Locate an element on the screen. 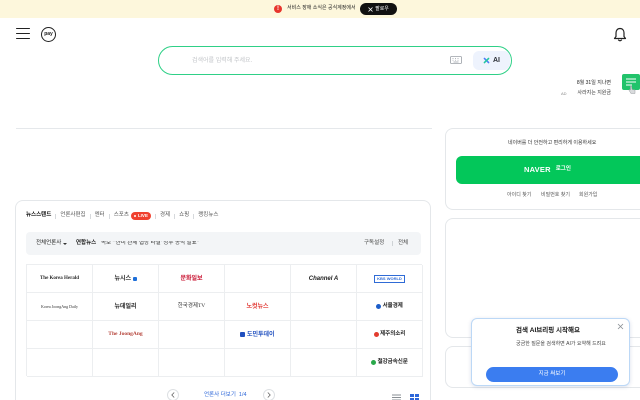 The height and width of the screenshot is (400, 640). press-logo-cell: 한국경제TV is located at coordinates (192, 307).